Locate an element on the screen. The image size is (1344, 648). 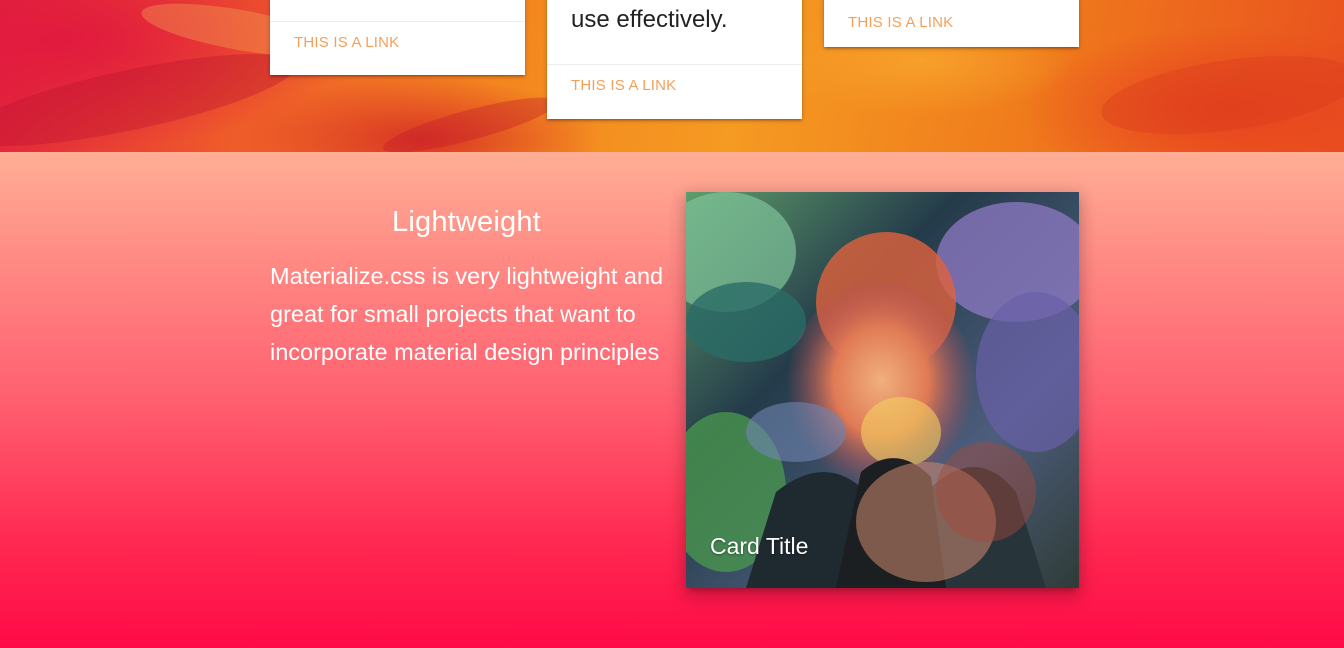
feature-card-3: THIS IS A LINK is located at coordinates (951, 23).